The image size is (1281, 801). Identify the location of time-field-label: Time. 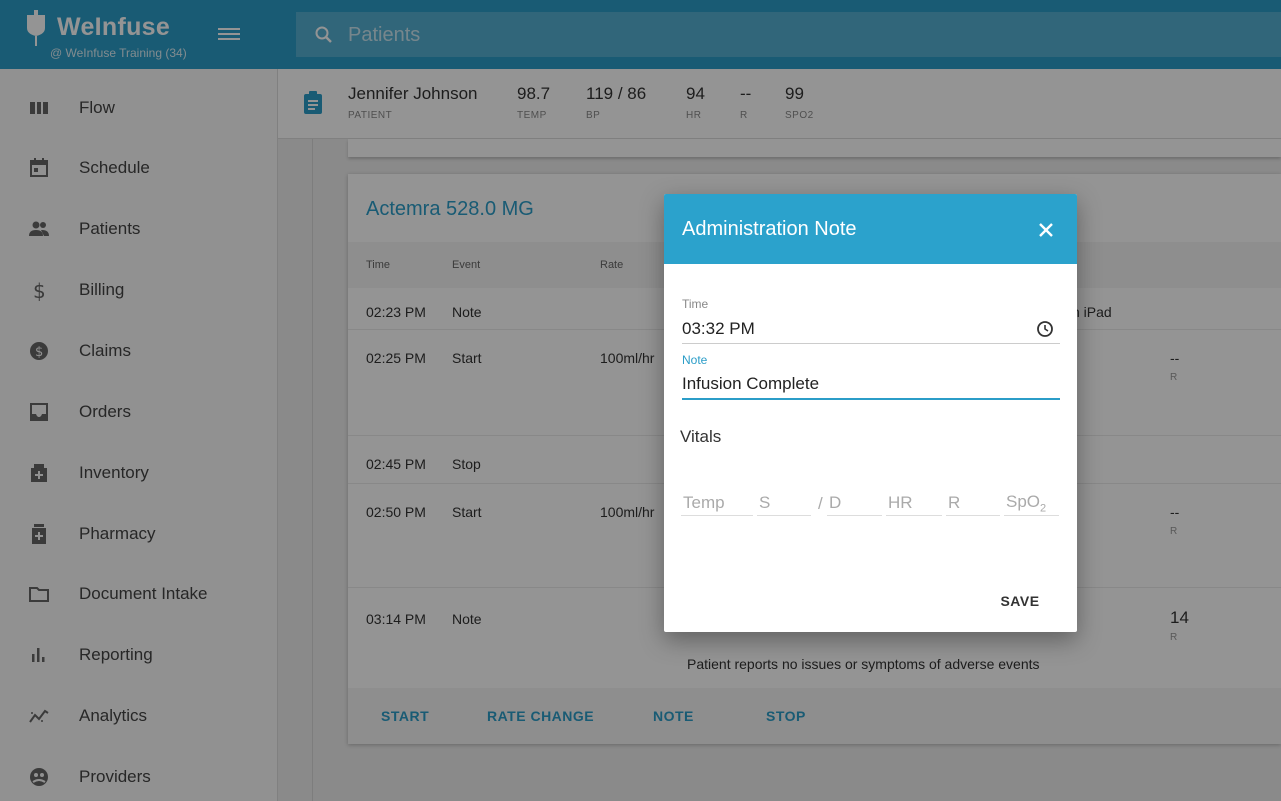
(695, 304).